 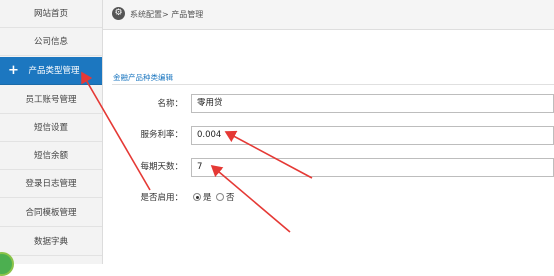 I want to click on settings-circle-icon: ⚙, so click(x=118, y=13).